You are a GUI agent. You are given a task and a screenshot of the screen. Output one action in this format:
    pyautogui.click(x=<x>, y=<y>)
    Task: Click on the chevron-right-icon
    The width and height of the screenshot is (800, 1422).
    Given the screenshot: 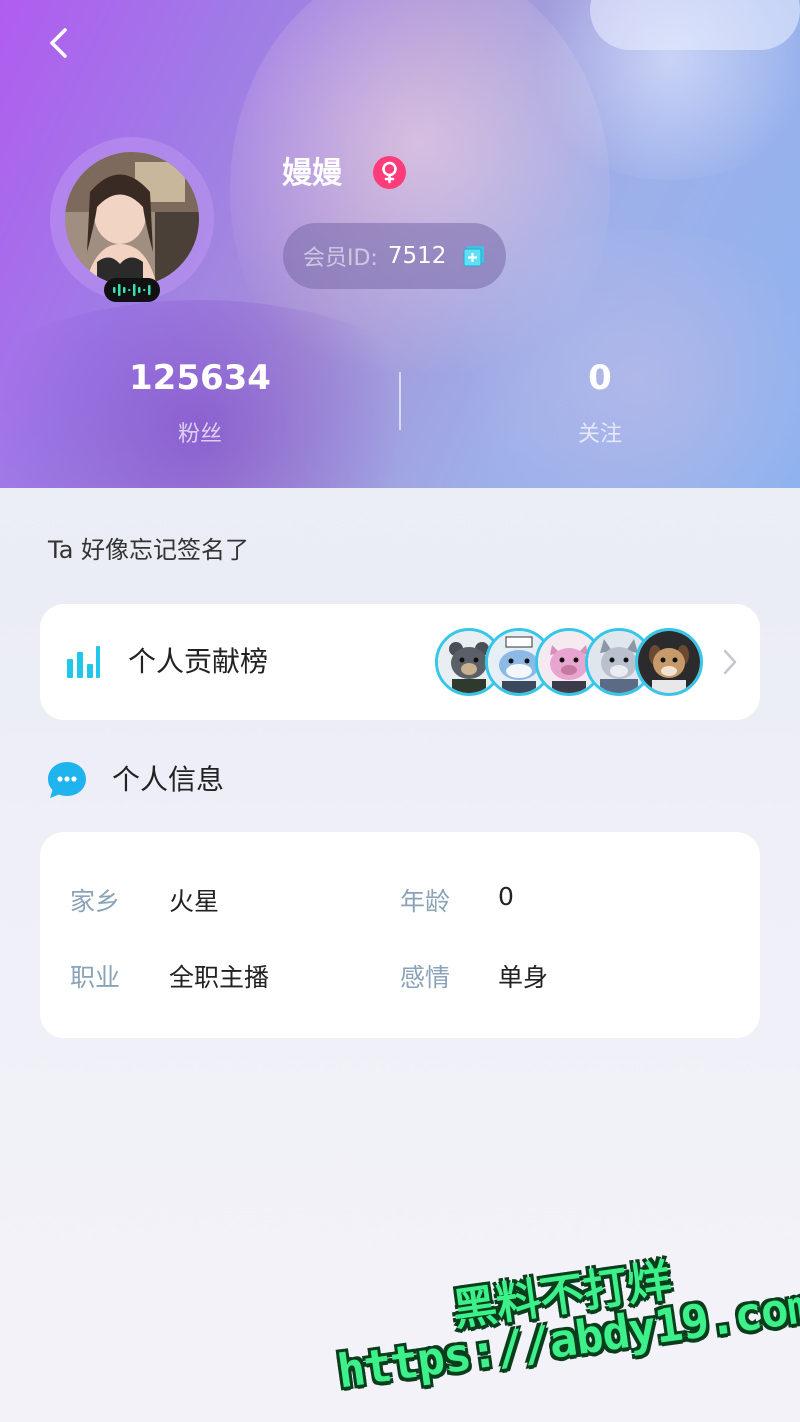 What is the action you would take?
    pyautogui.click(x=730, y=662)
    